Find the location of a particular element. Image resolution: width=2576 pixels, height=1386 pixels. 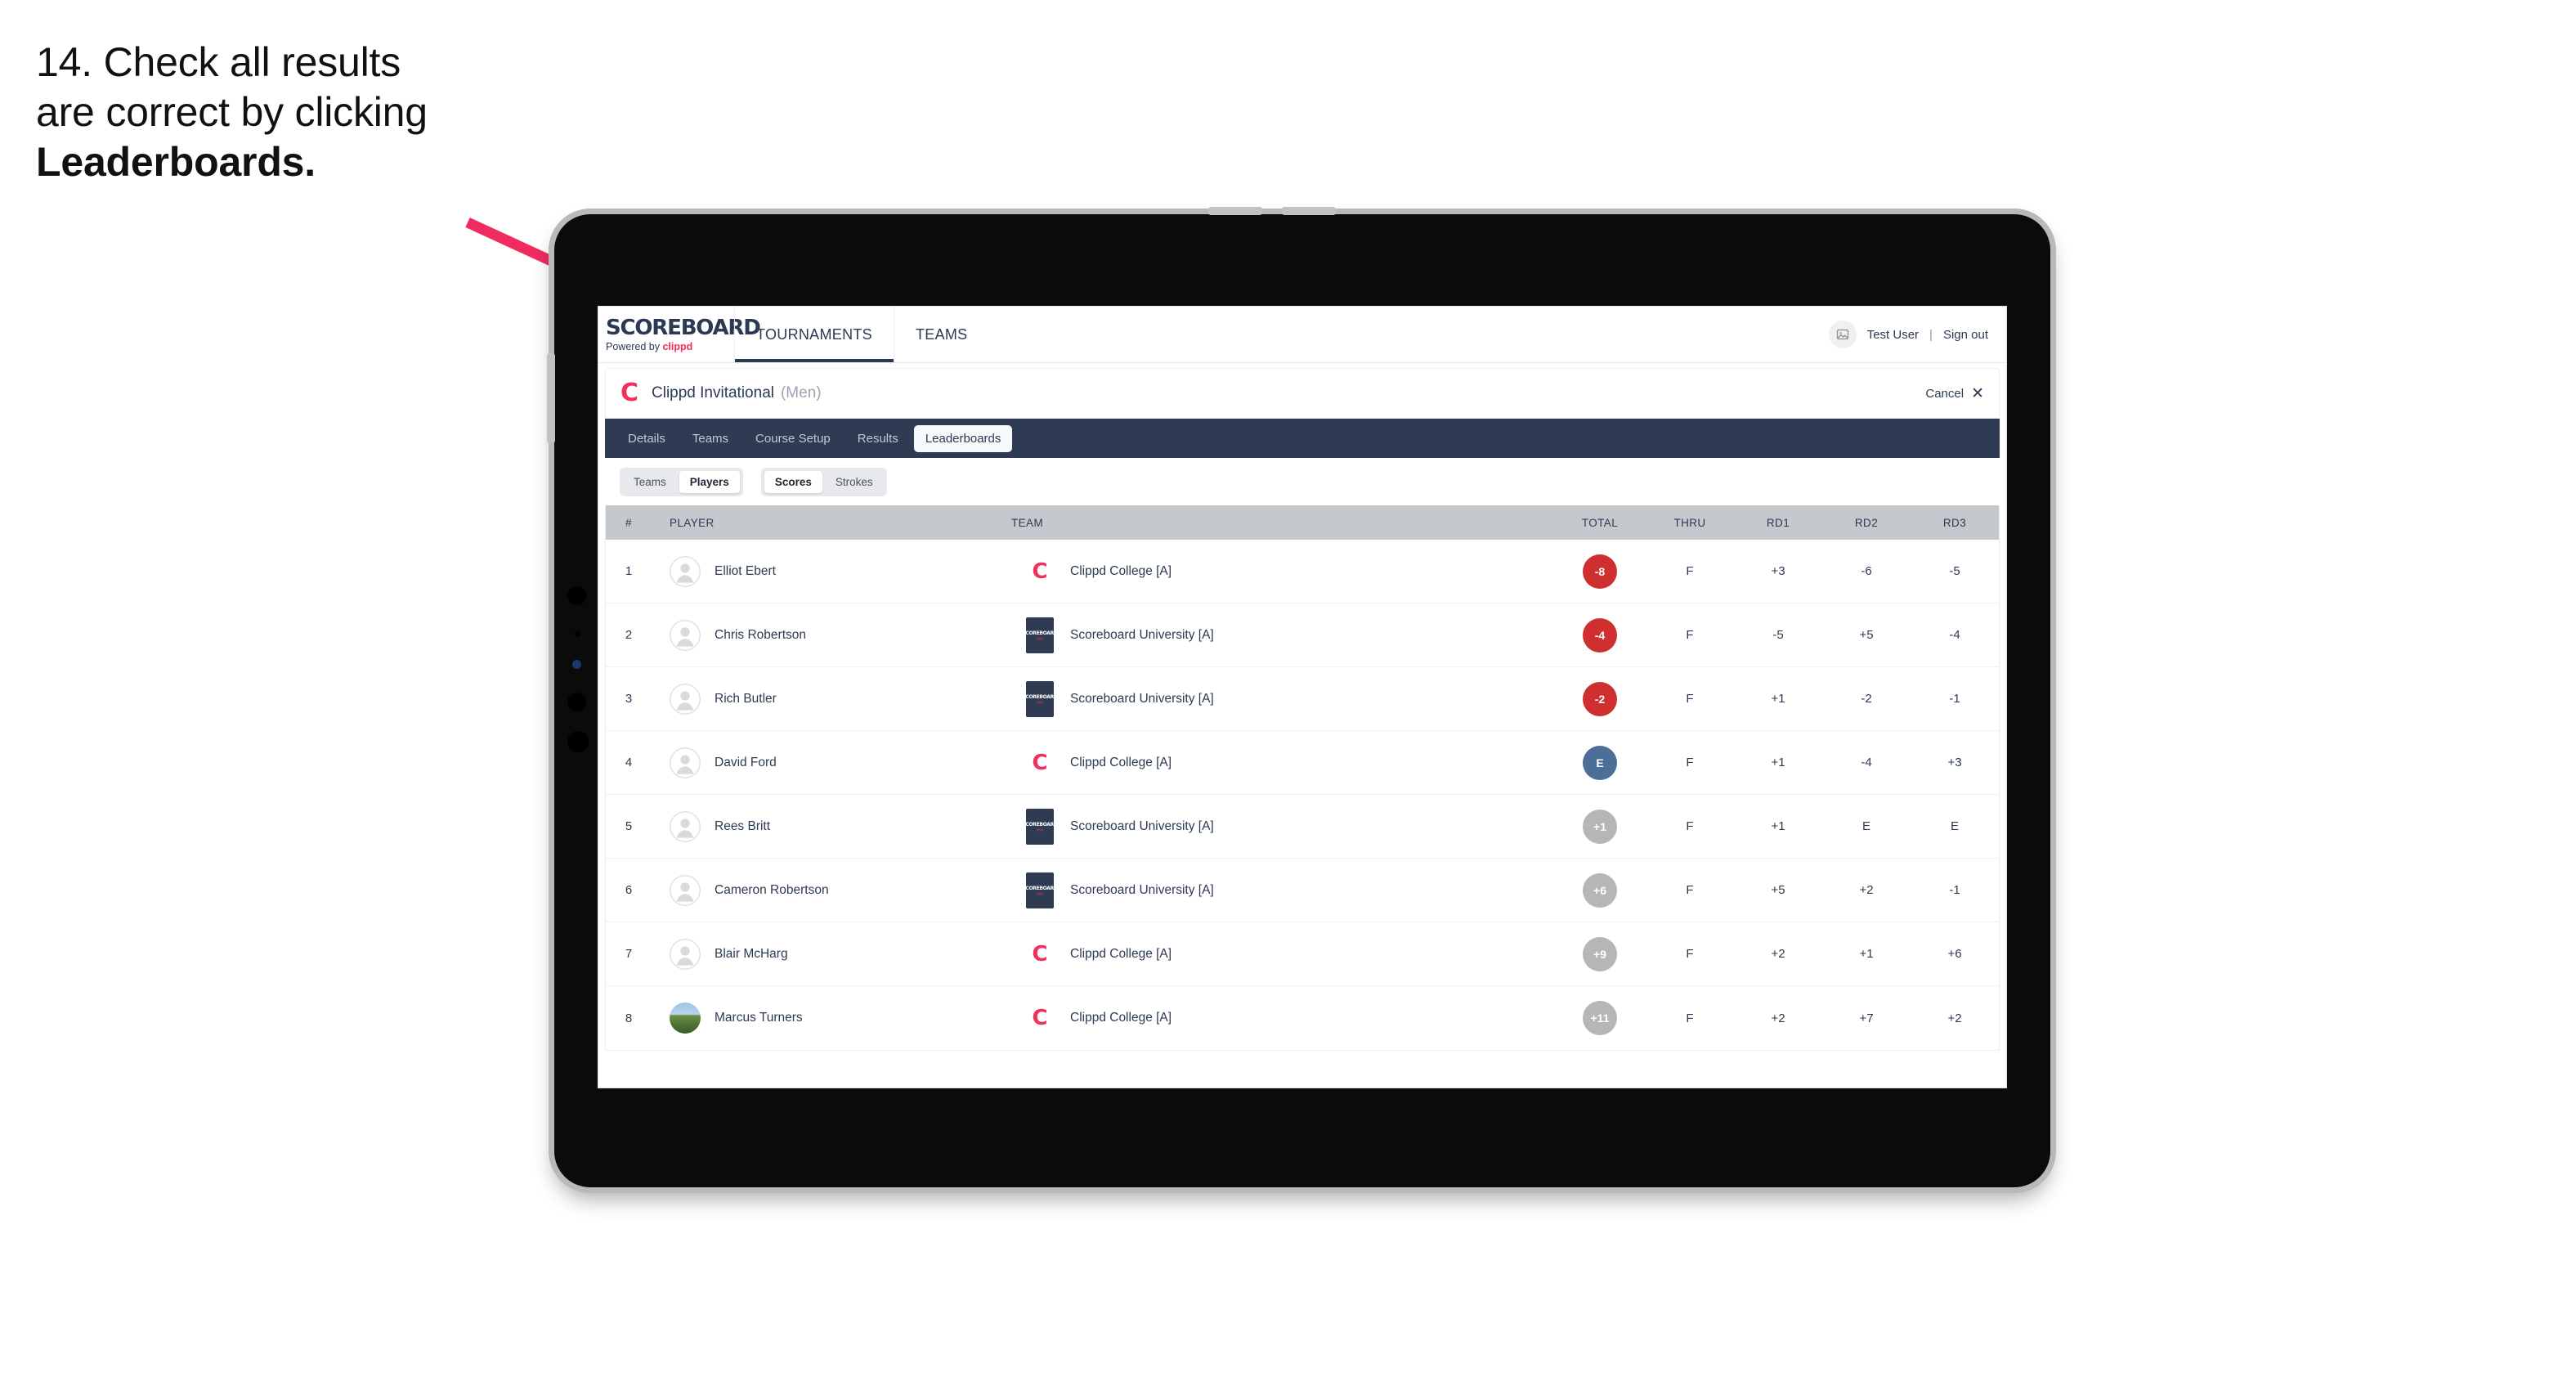

tab-details: Details is located at coordinates (646, 438).